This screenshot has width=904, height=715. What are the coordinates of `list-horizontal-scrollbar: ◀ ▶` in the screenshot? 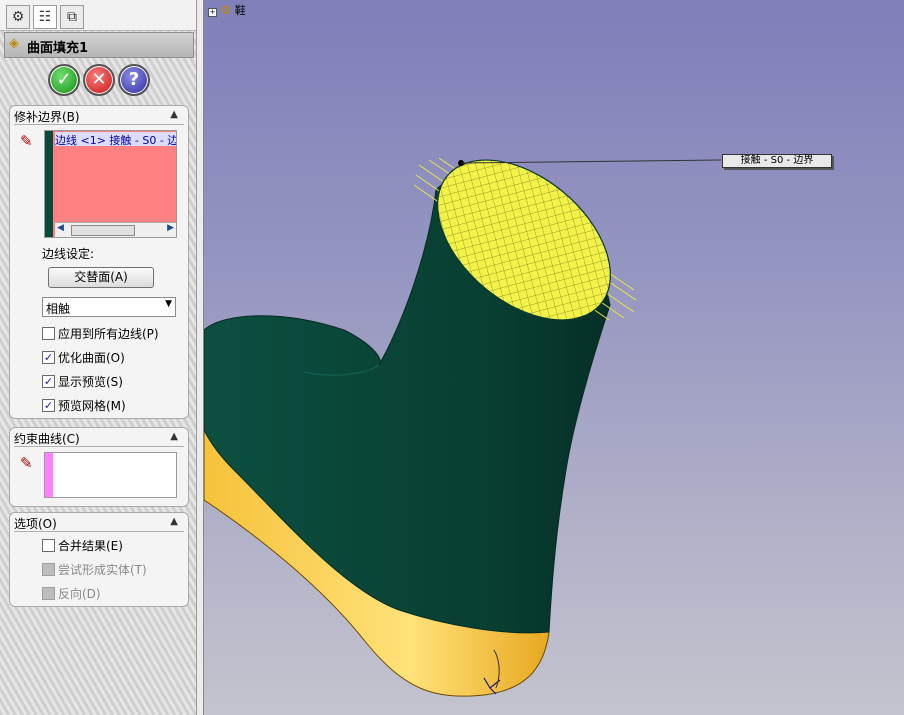 It's located at (115, 229).